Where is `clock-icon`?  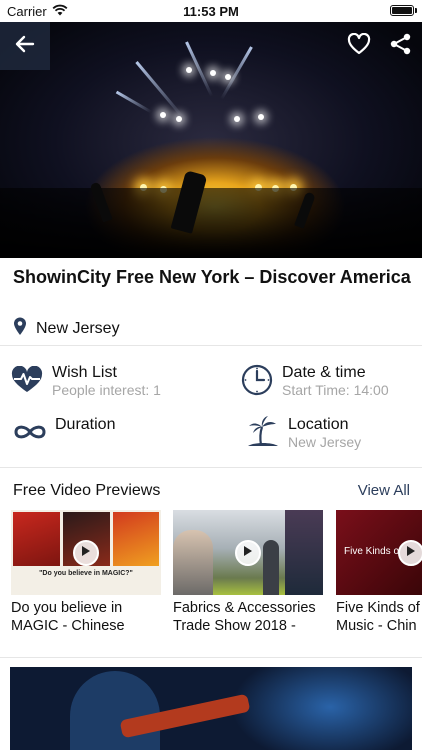
clock-icon is located at coordinates (257, 380).